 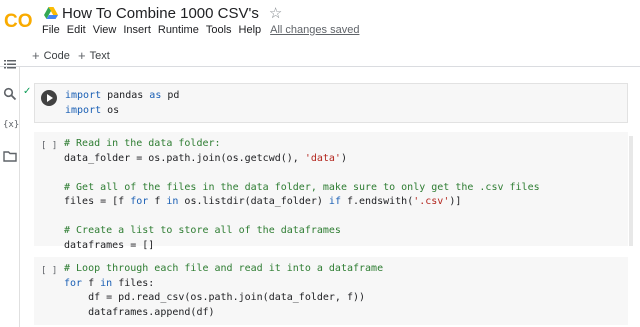 I want to click on code-token: if, so click(x=334, y=201).